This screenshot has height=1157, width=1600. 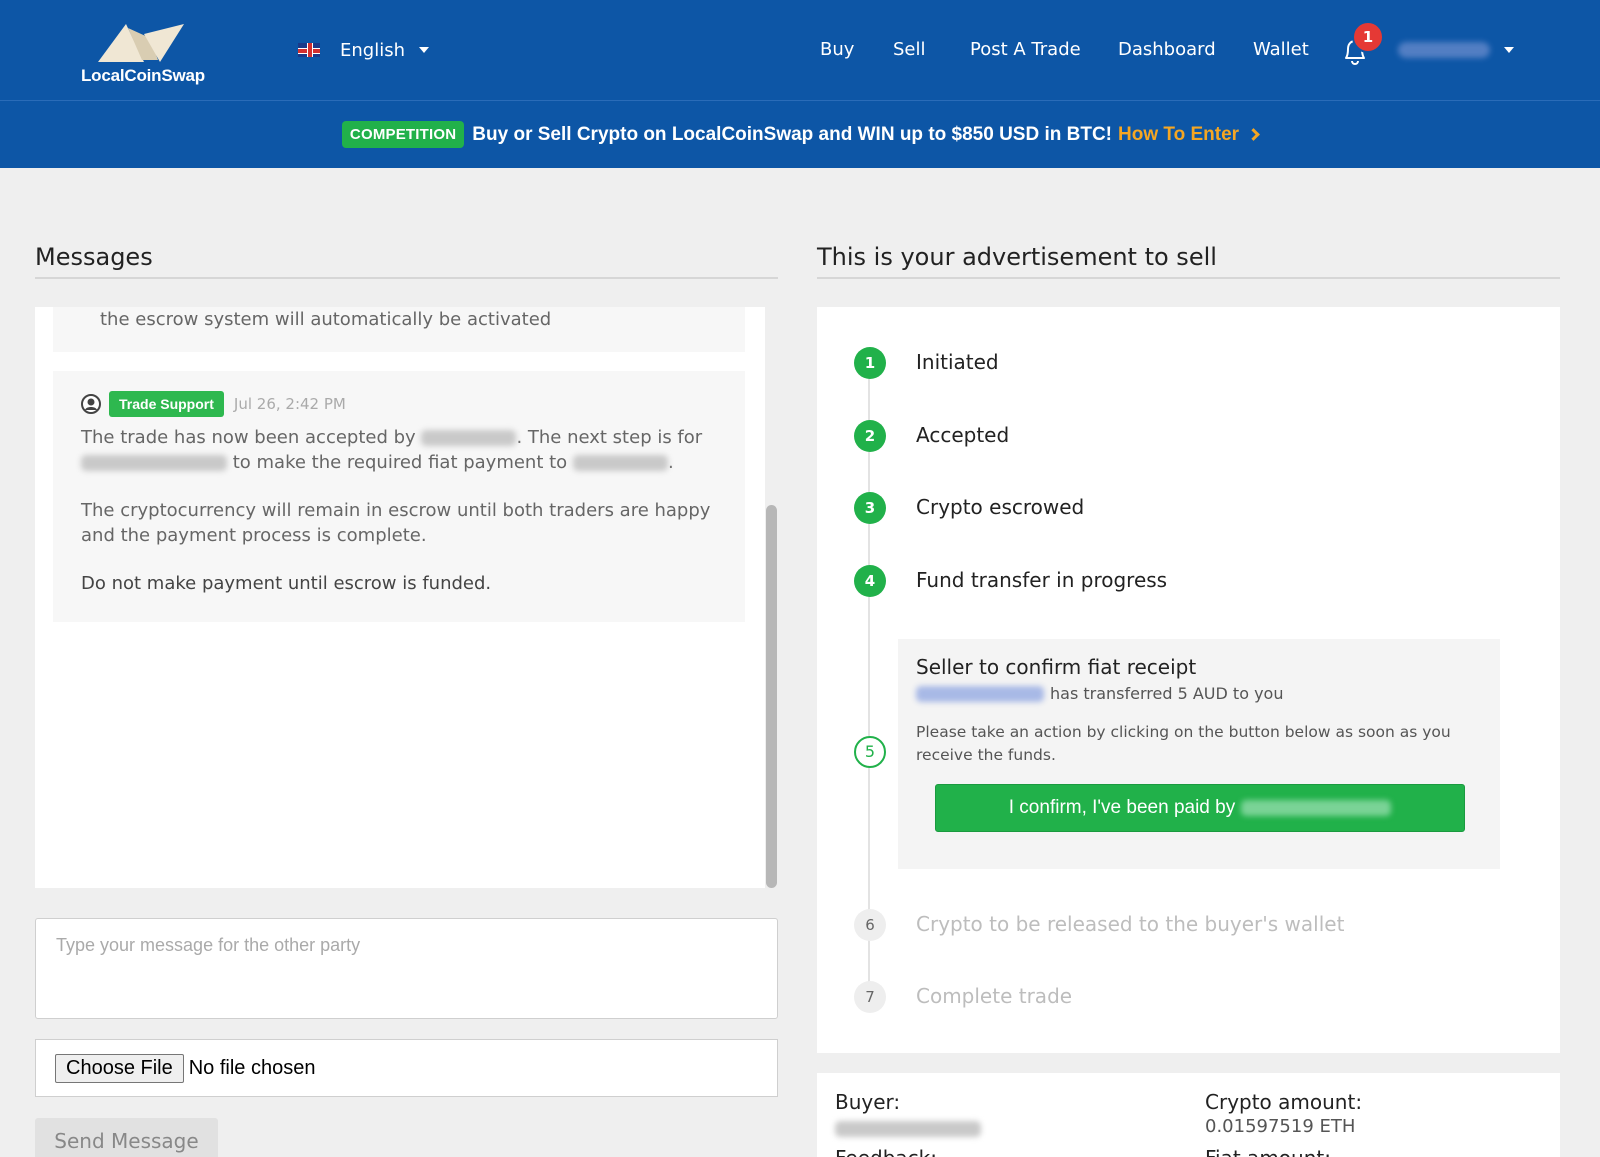 I want to click on nav-dashboard: Dashboard, so click(x=1167, y=50).